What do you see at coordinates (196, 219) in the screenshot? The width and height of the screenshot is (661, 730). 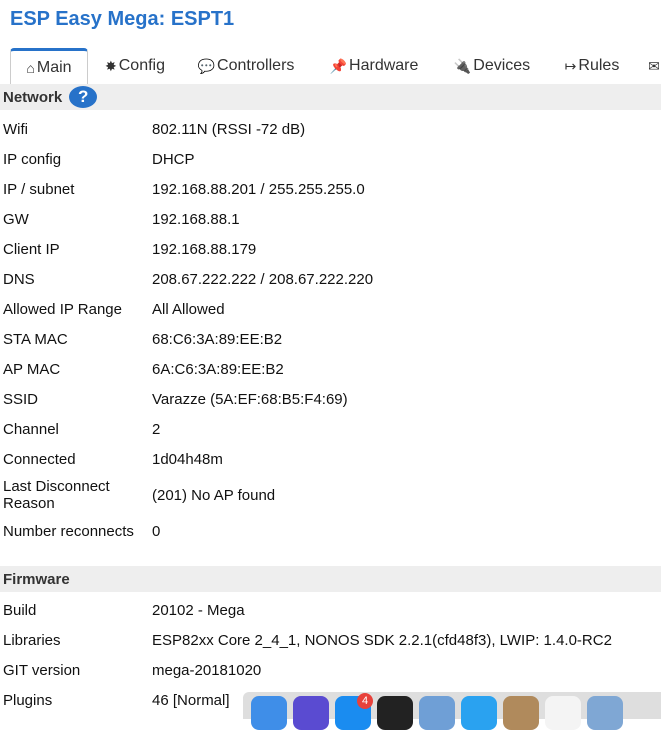 I see `row-value: 192.168.88.1` at bounding box center [196, 219].